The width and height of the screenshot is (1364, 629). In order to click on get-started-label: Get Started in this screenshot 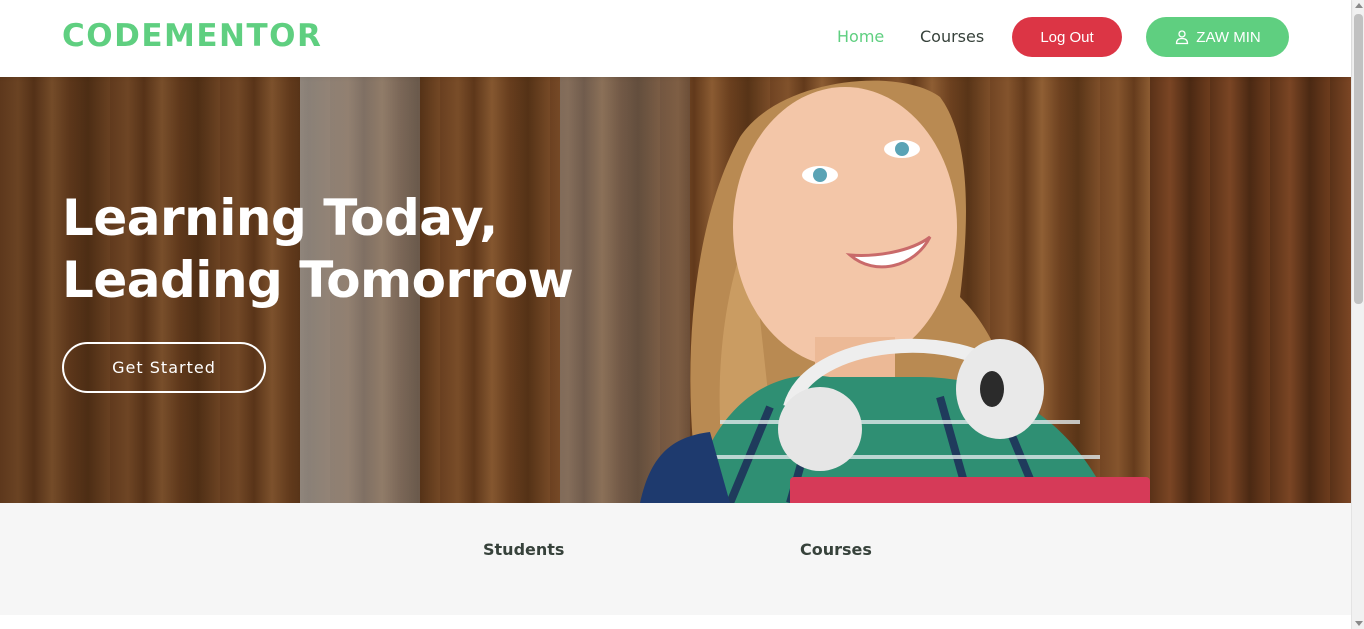, I will do `click(164, 367)`.